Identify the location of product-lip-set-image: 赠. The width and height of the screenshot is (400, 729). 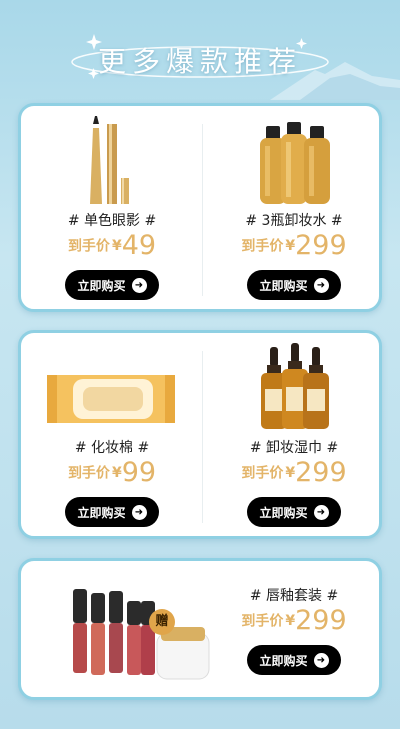
(121, 629).